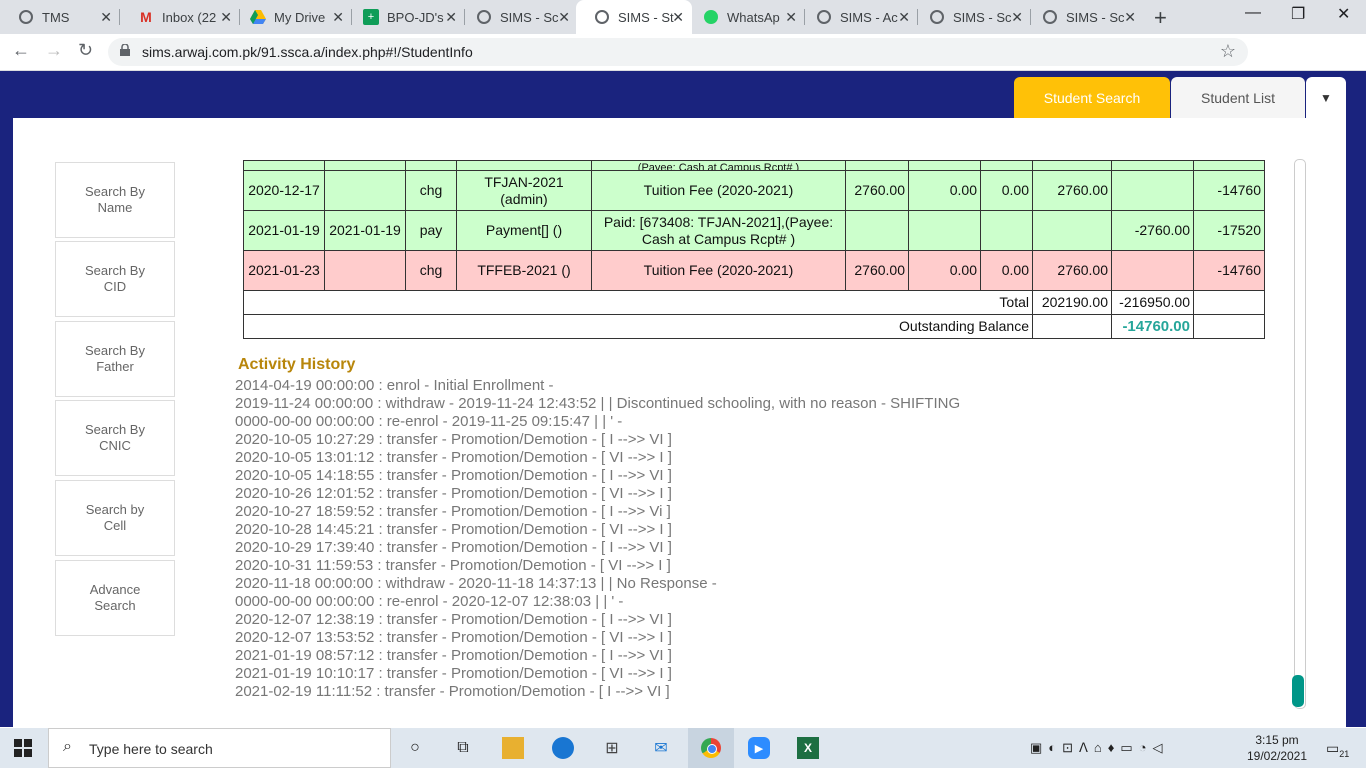 Image resolution: width=1366 pixels, height=768 pixels. I want to click on excel-icon: X, so click(808, 748).